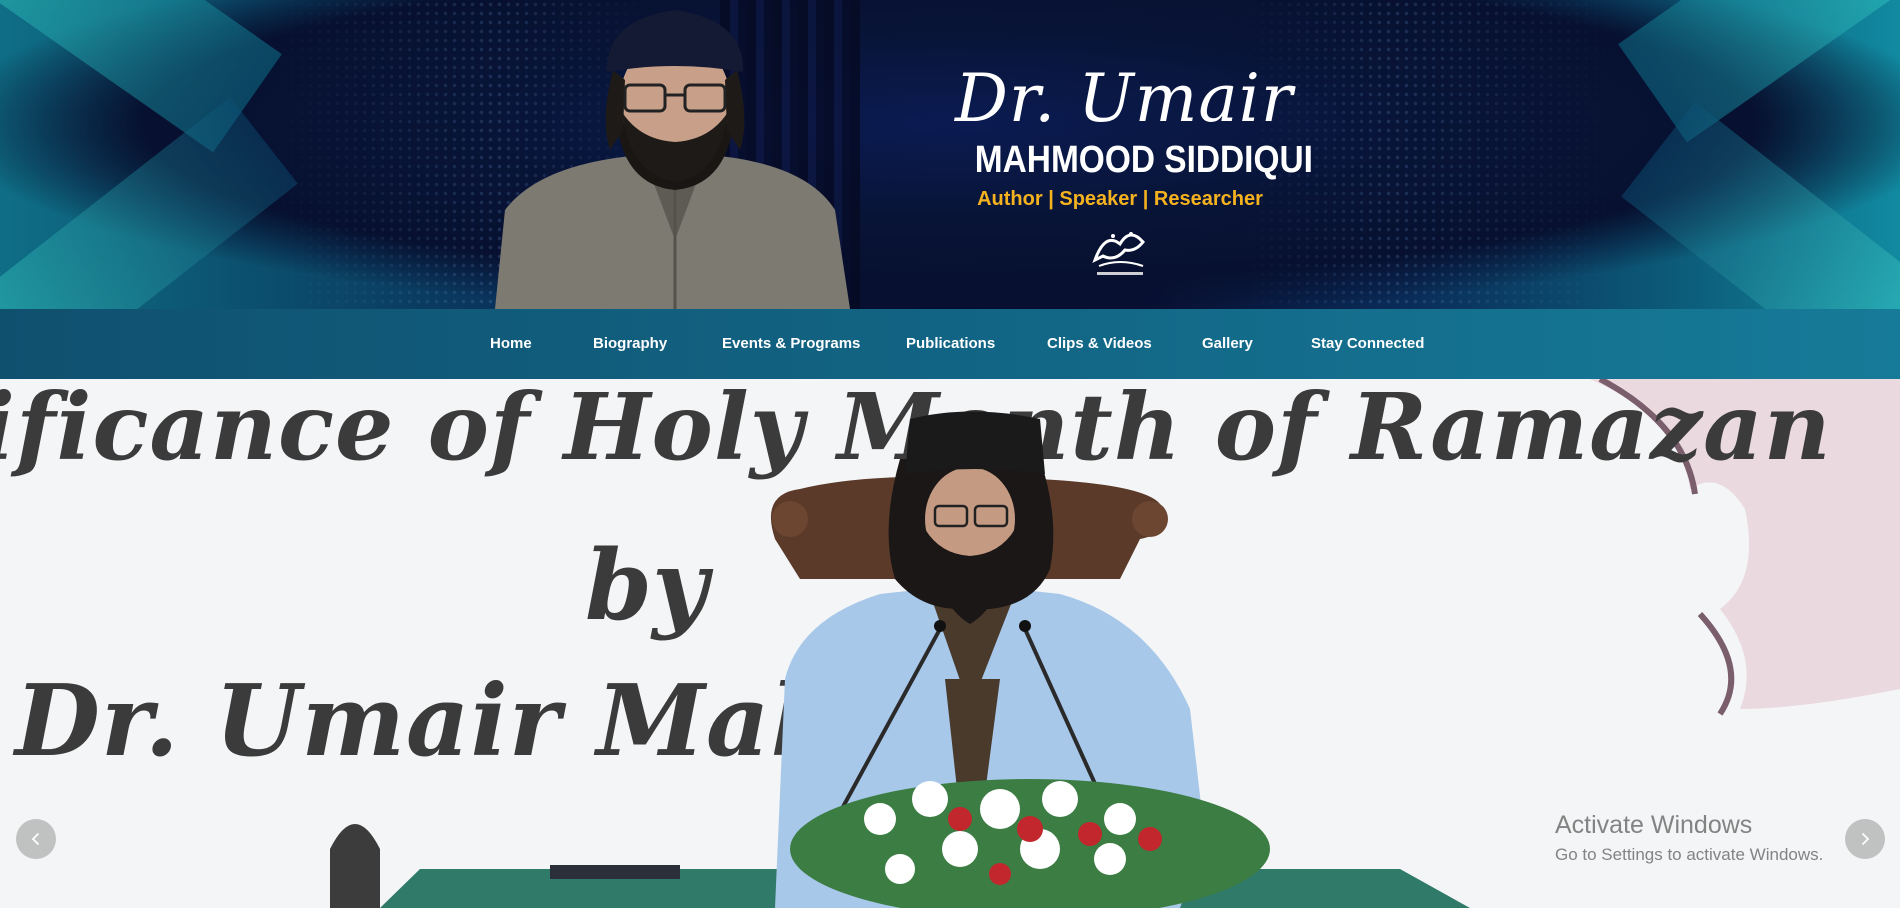 This screenshot has width=1900, height=908. What do you see at coordinates (791, 344) in the screenshot?
I see `nav-item-events-programs: Events & Programs` at bounding box center [791, 344].